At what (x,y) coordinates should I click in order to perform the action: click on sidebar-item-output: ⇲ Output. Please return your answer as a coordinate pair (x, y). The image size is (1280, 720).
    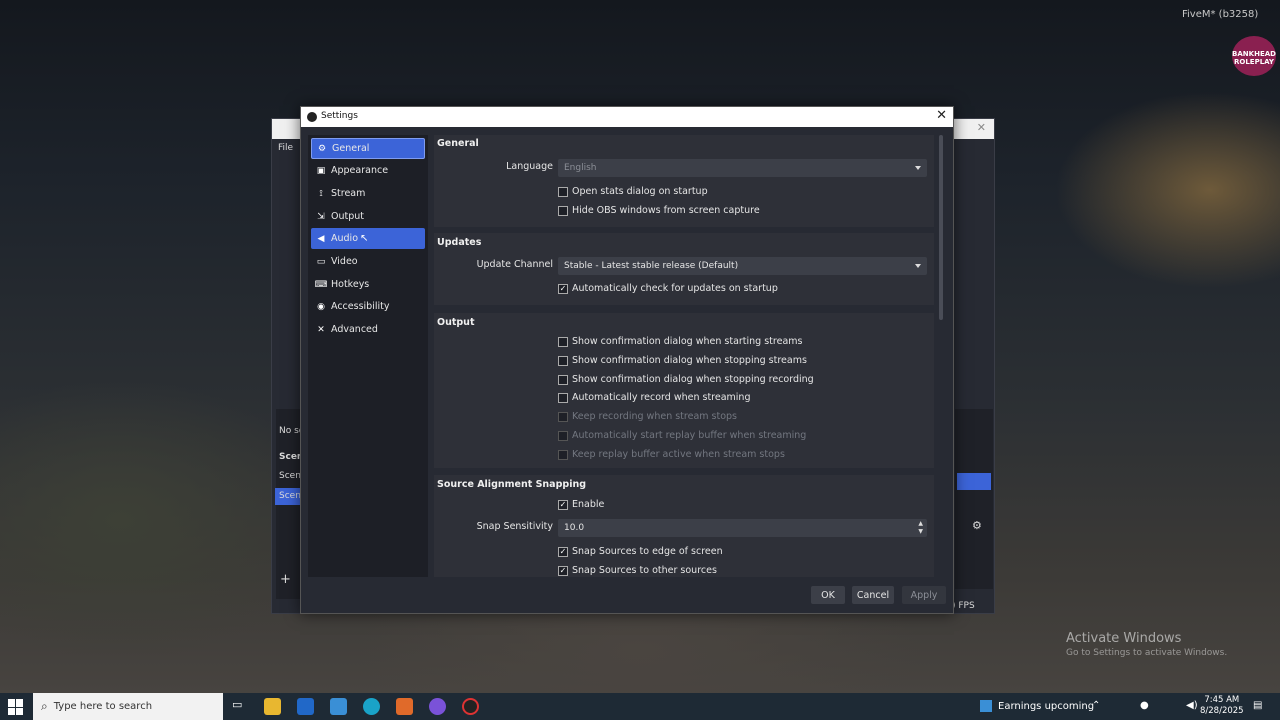
    Looking at the image, I should click on (368, 216).